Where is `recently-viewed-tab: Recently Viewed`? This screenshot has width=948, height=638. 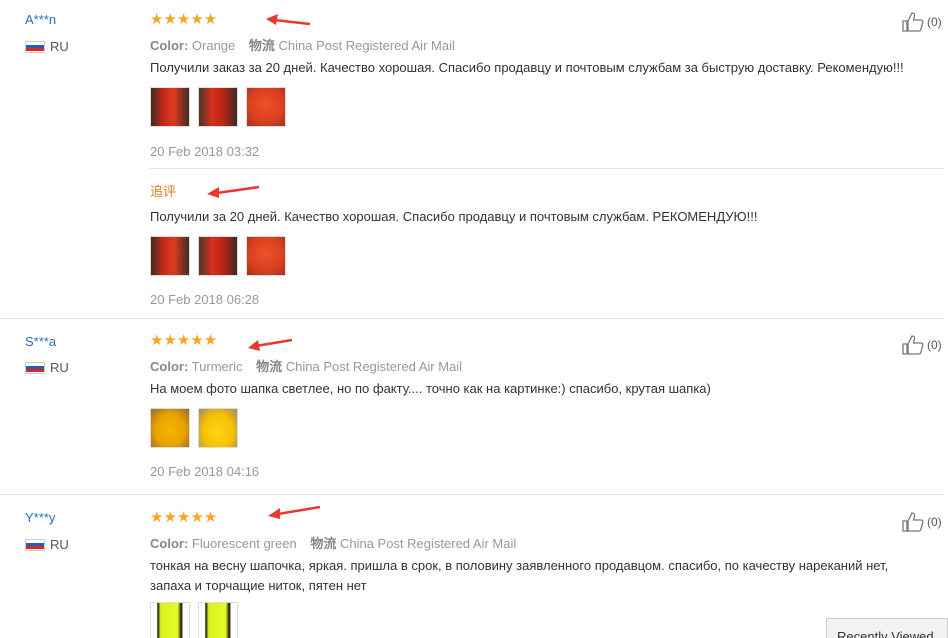 recently-viewed-tab: Recently Viewed is located at coordinates (887, 628).